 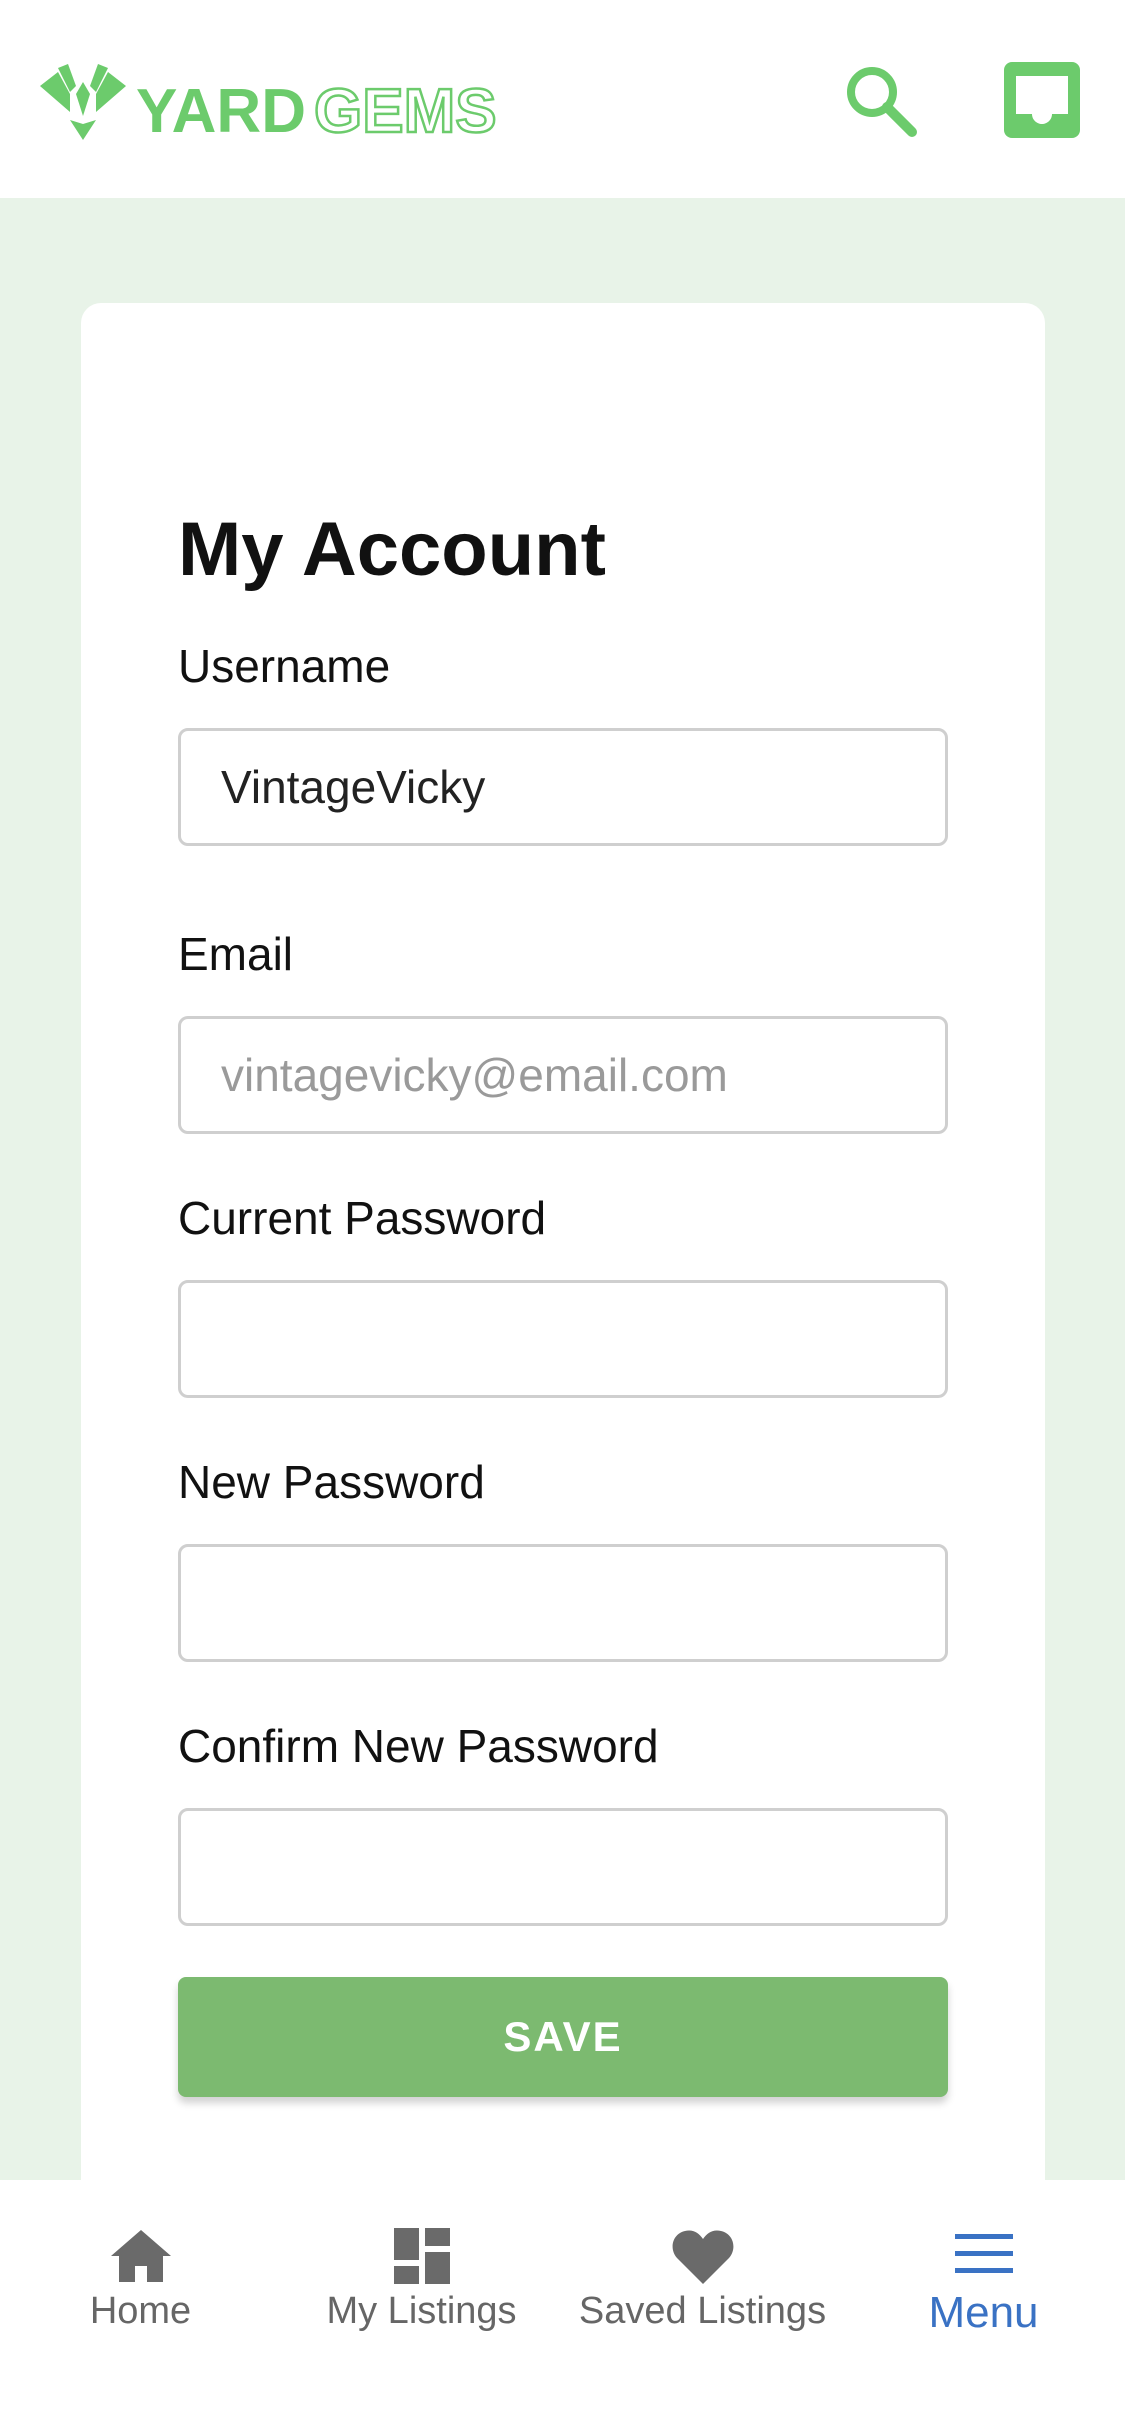 I want to click on brand-text-yard: YARD, so click(x=221, y=110).